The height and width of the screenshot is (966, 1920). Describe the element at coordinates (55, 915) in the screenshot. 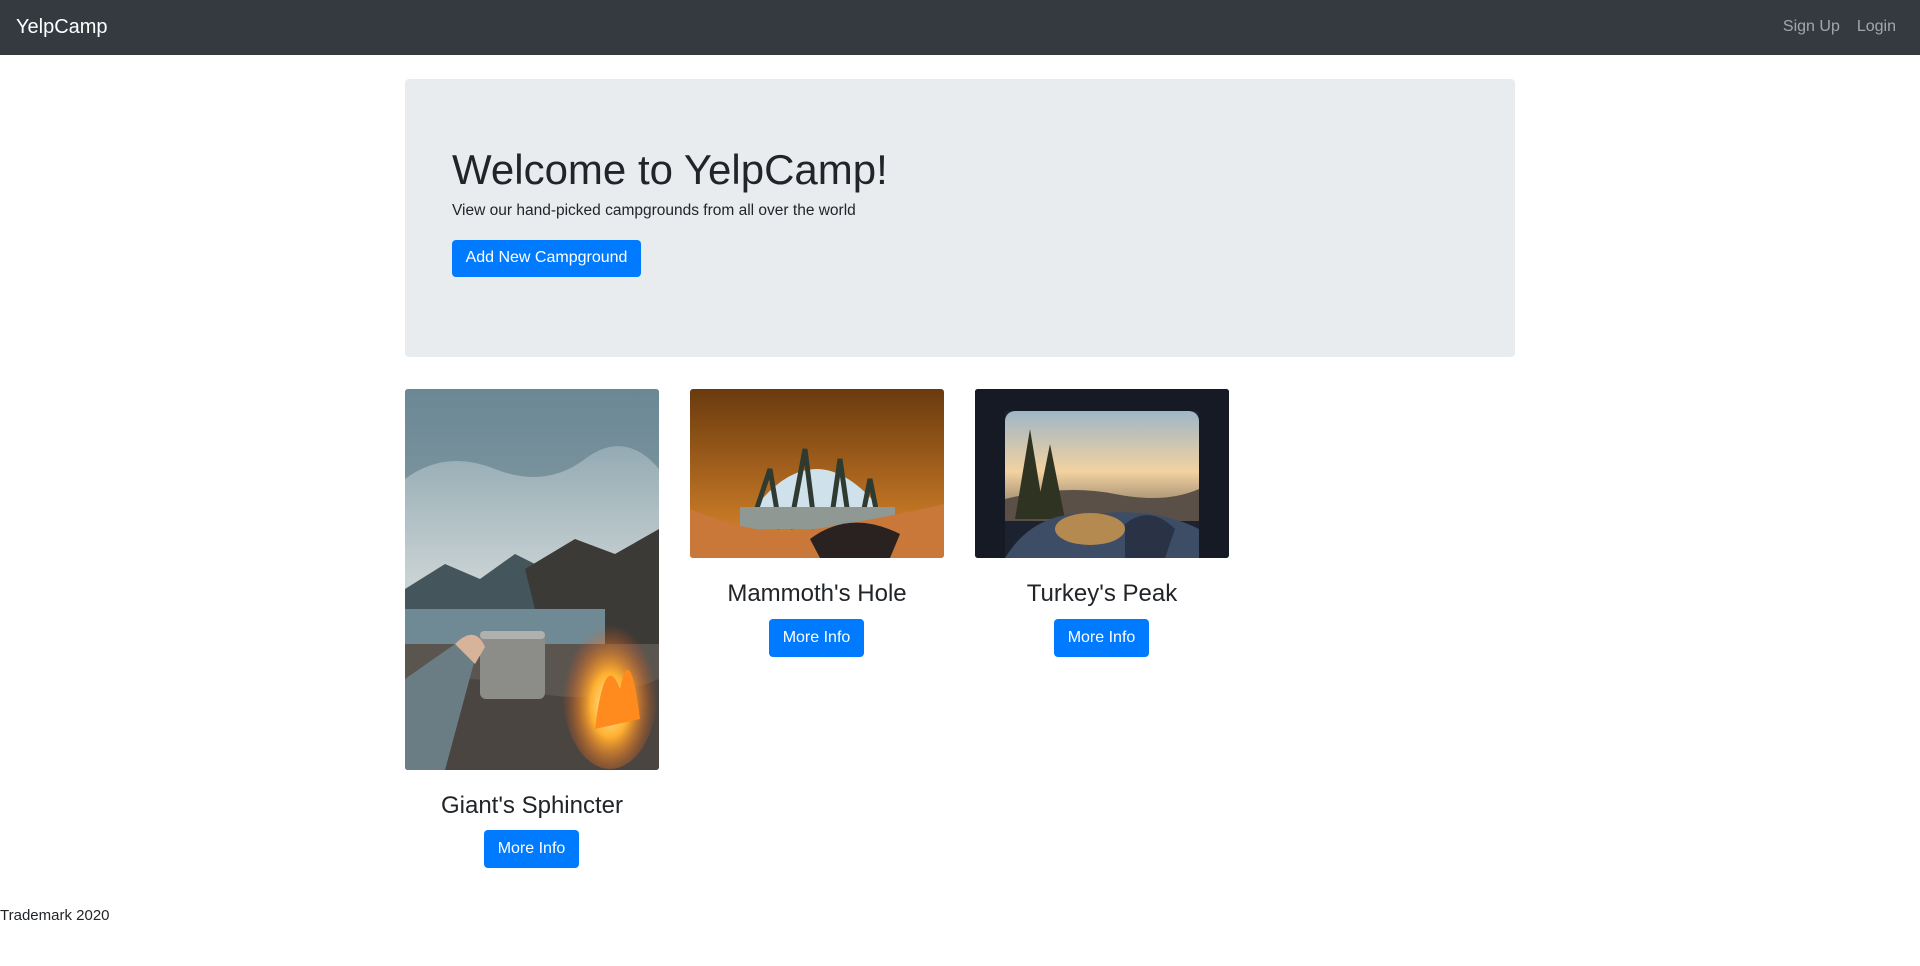

I see `footer-text: Trademark 2020` at that location.